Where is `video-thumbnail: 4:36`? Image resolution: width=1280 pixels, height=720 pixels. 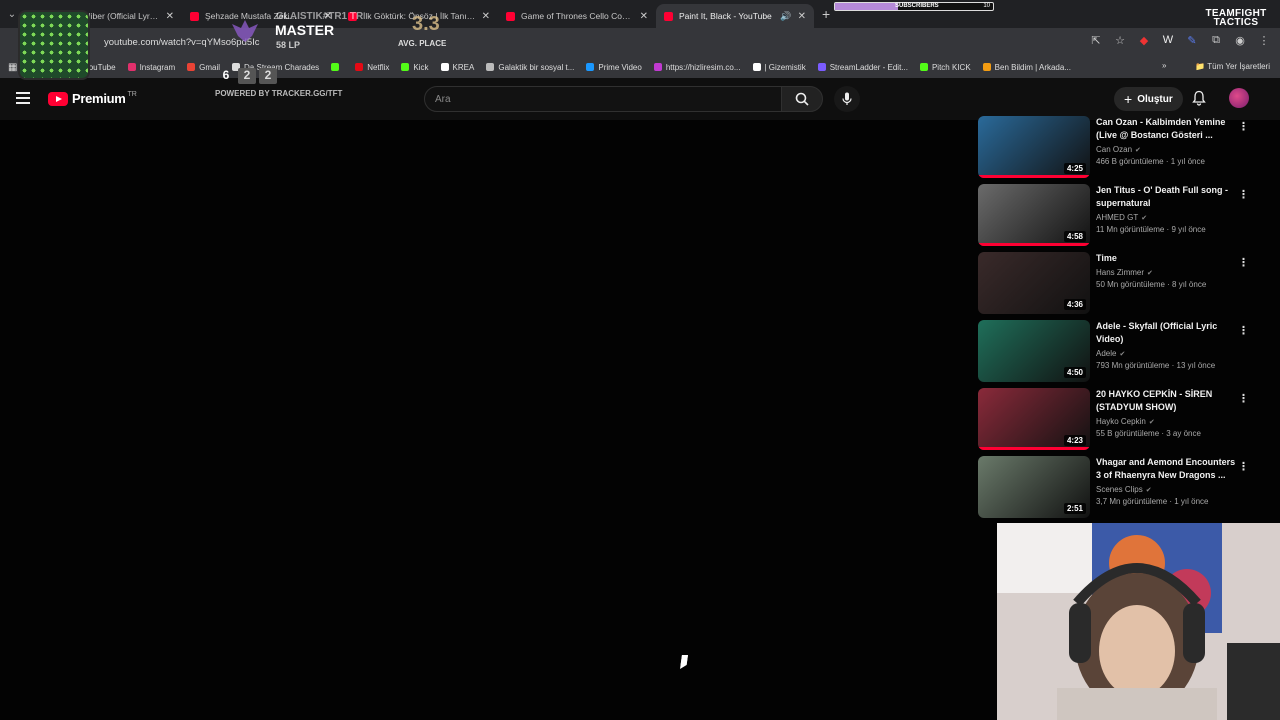 video-thumbnail: 4:36 is located at coordinates (1034, 283).